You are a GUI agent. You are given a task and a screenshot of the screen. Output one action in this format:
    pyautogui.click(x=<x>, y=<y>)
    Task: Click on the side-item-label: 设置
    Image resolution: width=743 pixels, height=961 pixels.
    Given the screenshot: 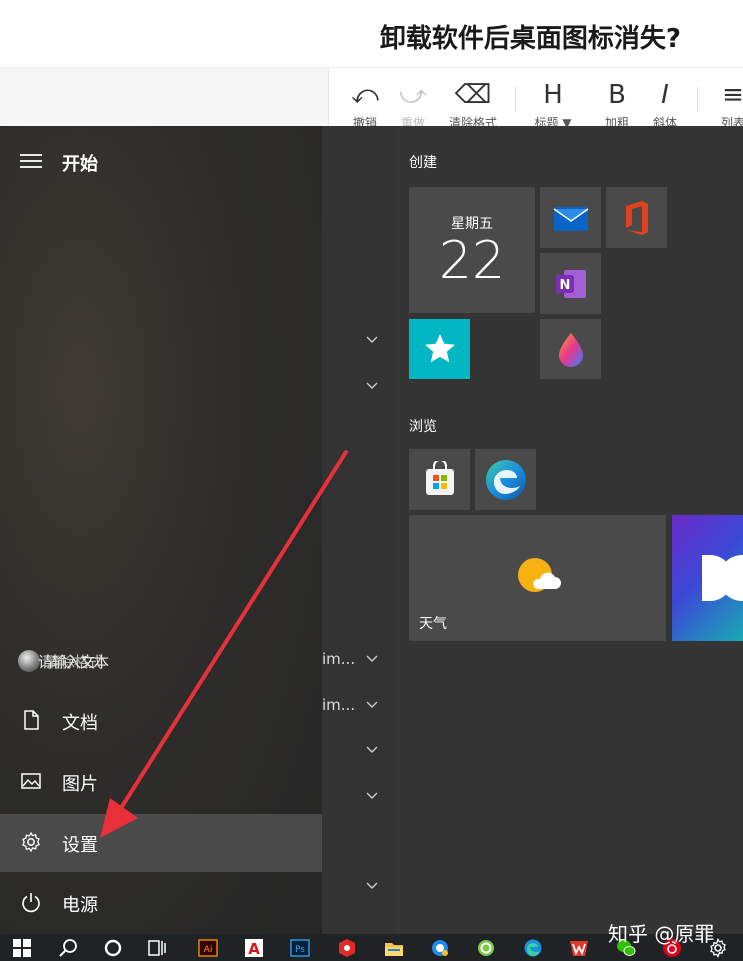 What is the action you would take?
    pyautogui.click(x=80, y=845)
    